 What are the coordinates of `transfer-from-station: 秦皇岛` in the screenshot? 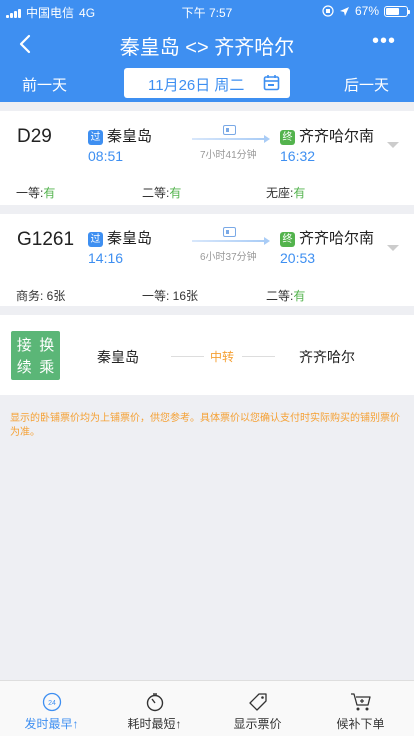 It's located at (118, 357).